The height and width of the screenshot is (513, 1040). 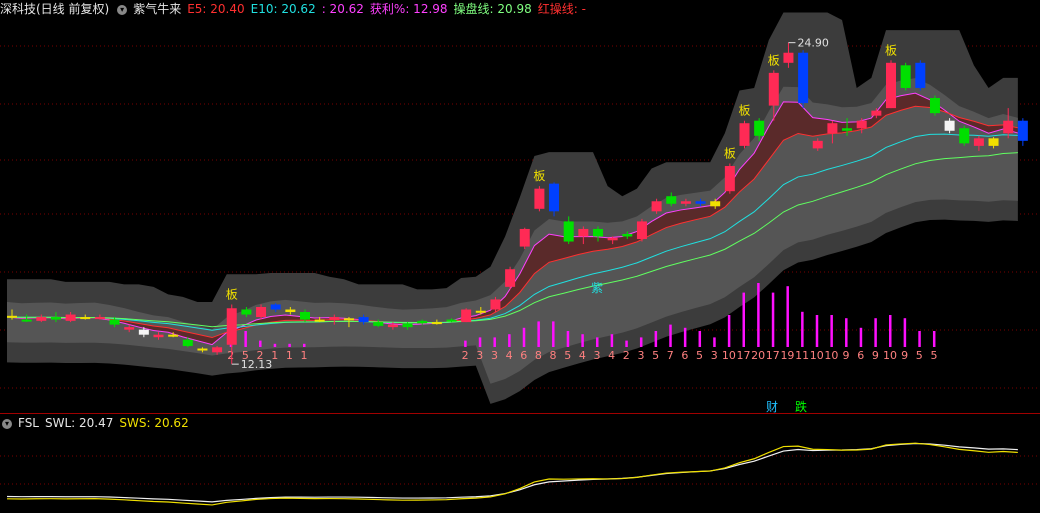 What do you see at coordinates (538, 355) in the screenshot?
I see `count-label: 8` at bounding box center [538, 355].